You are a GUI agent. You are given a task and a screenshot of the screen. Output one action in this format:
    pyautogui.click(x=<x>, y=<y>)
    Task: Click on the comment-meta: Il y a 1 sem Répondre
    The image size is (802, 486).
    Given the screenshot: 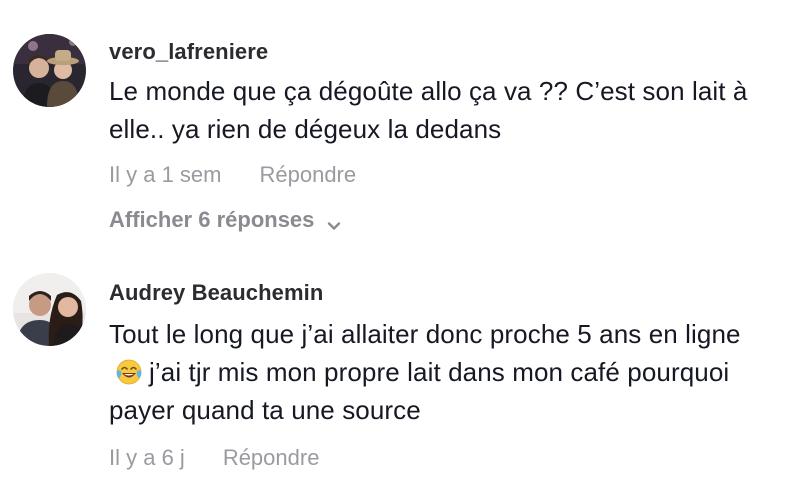 What is the action you would take?
    pyautogui.click(x=445, y=175)
    